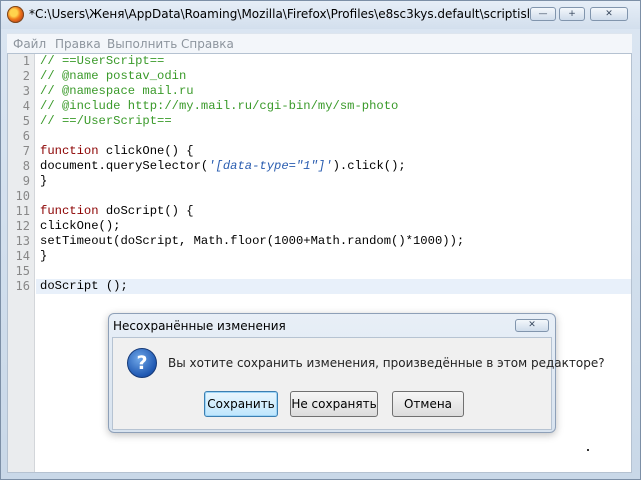  What do you see at coordinates (22, 211) in the screenshot?
I see `line-number: 11` at bounding box center [22, 211].